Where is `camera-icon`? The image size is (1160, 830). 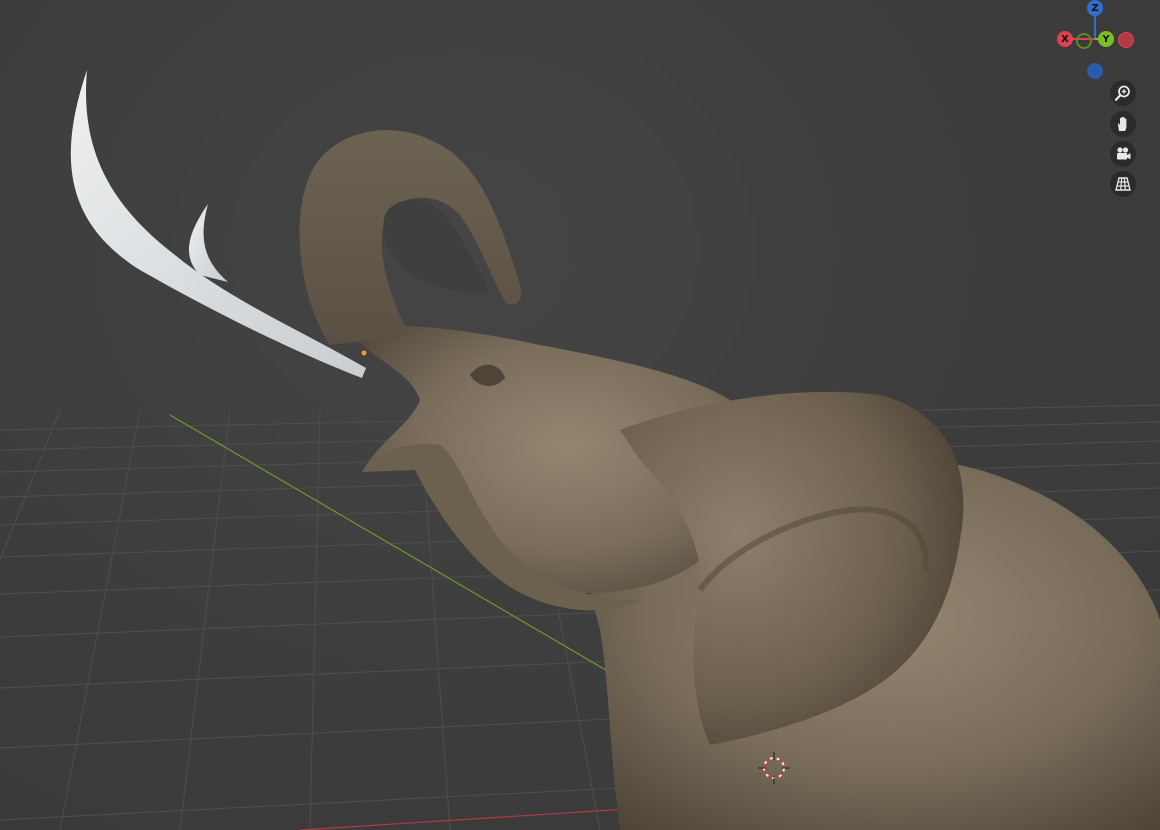 camera-icon is located at coordinates (1124, 153).